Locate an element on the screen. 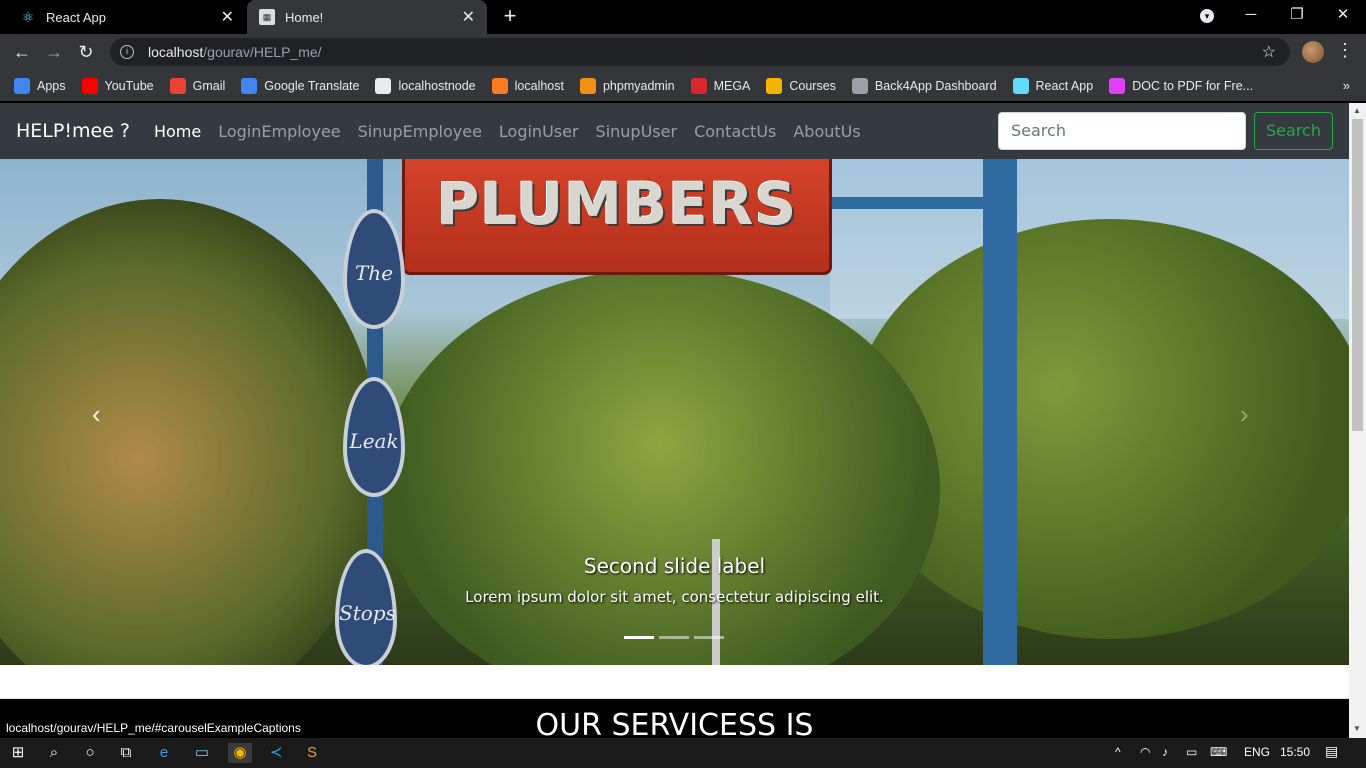 The height and width of the screenshot is (768, 1366). bookmark-label: localhost is located at coordinates (539, 85).